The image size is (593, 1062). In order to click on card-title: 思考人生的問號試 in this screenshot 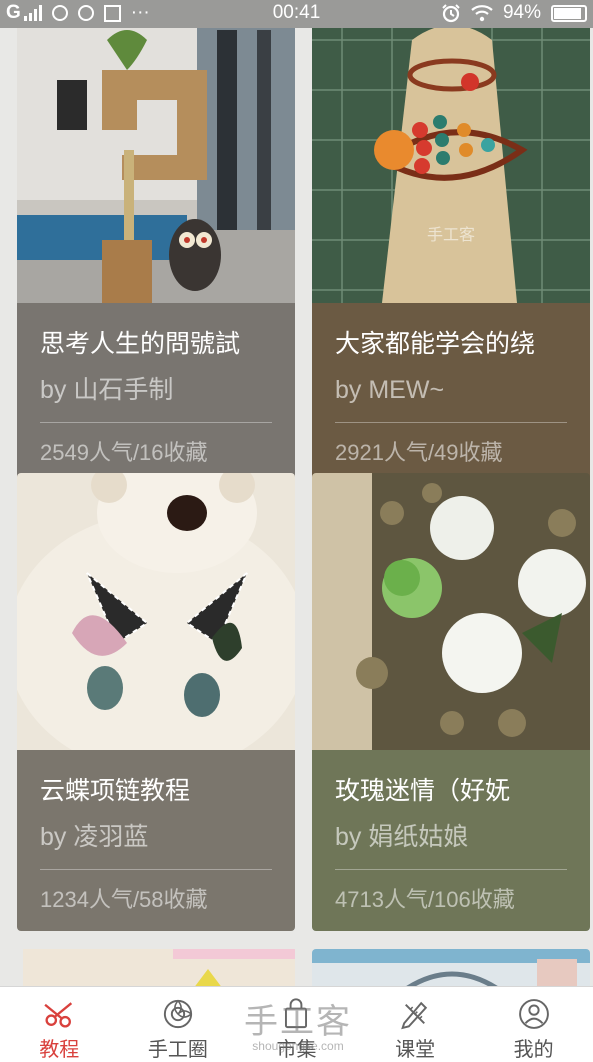, I will do `click(140, 344)`.